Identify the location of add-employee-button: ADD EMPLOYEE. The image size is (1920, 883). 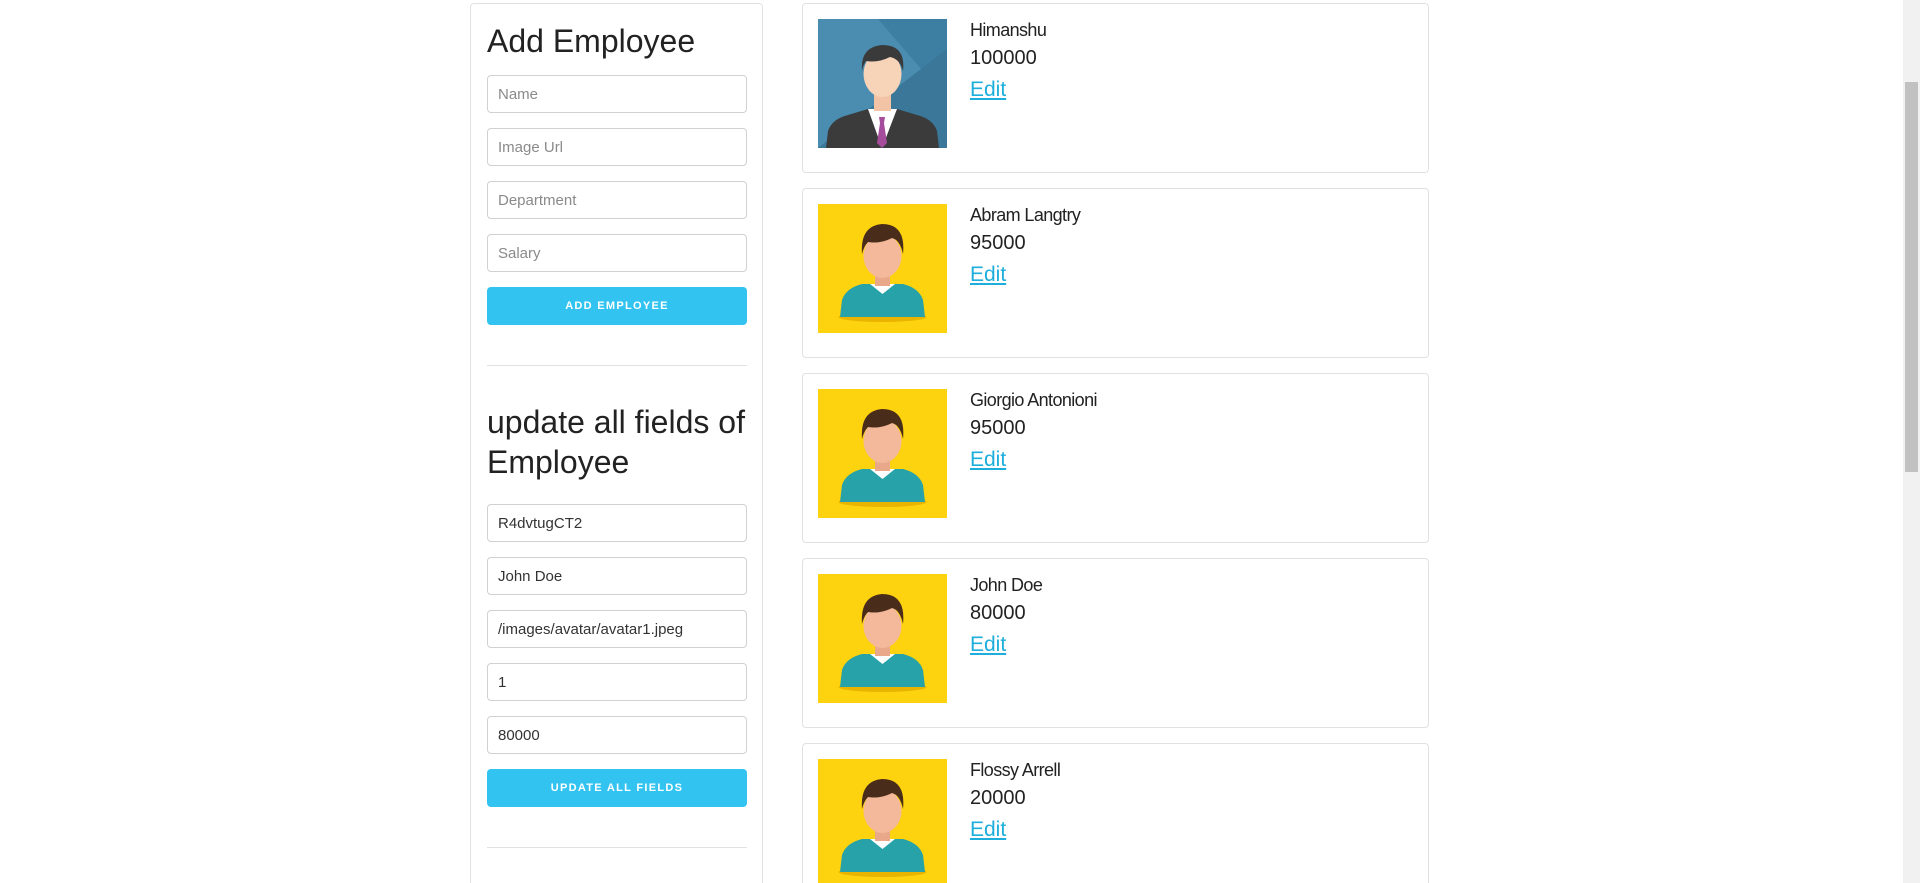
(617, 306).